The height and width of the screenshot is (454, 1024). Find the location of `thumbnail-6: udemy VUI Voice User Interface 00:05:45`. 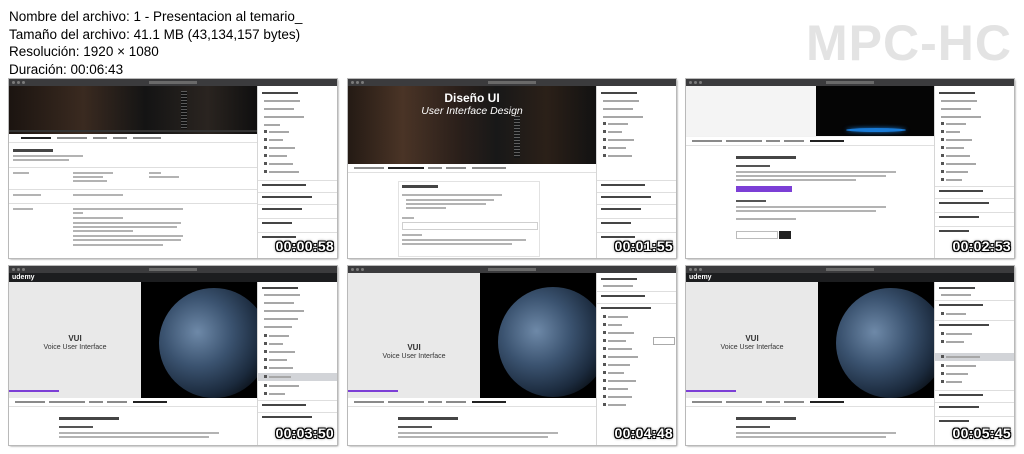

thumbnail-6: udemy VUI Voice User Interface 00:05:45 is located at coordinates (850, 355).